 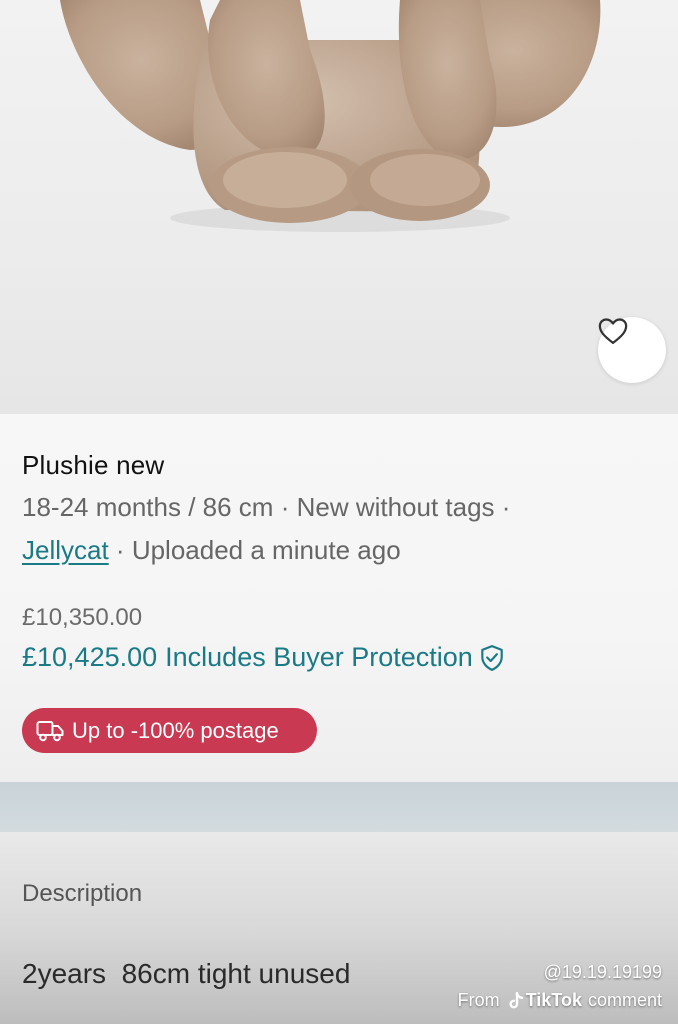 What do you see at coordinates (90, 657) in the screenshot?
I see `total-price: £10,425.00` at bounding box center [90, 657].